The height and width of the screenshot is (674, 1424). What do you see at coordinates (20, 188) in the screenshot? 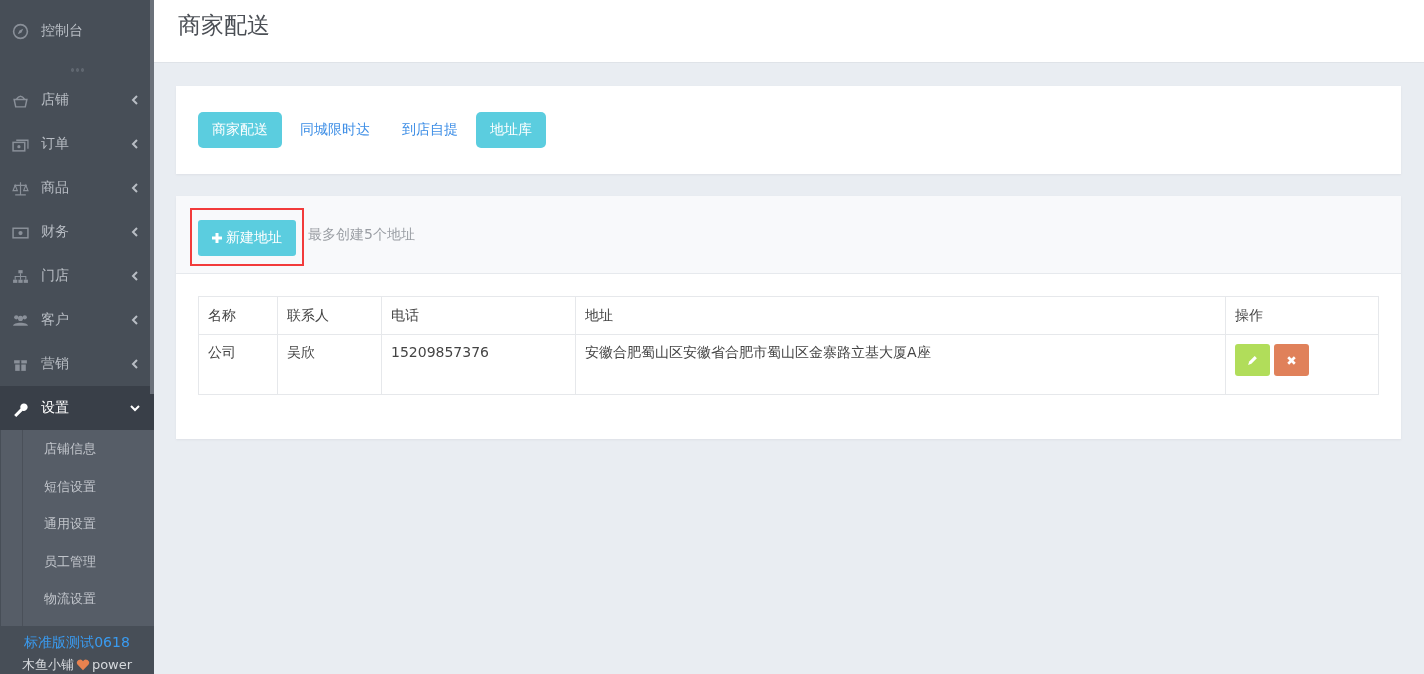
I see `scale-icon` at bounding box center [20, 188].